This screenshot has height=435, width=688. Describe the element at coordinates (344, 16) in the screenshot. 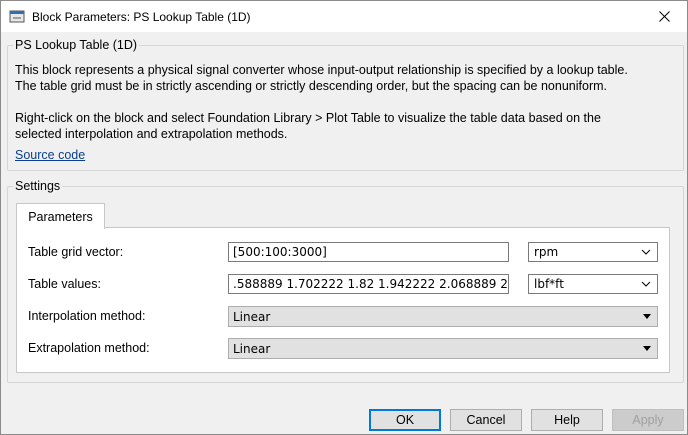

I see `title-bar: Block Parameters: PS Lookup Table (1D)` at that location.